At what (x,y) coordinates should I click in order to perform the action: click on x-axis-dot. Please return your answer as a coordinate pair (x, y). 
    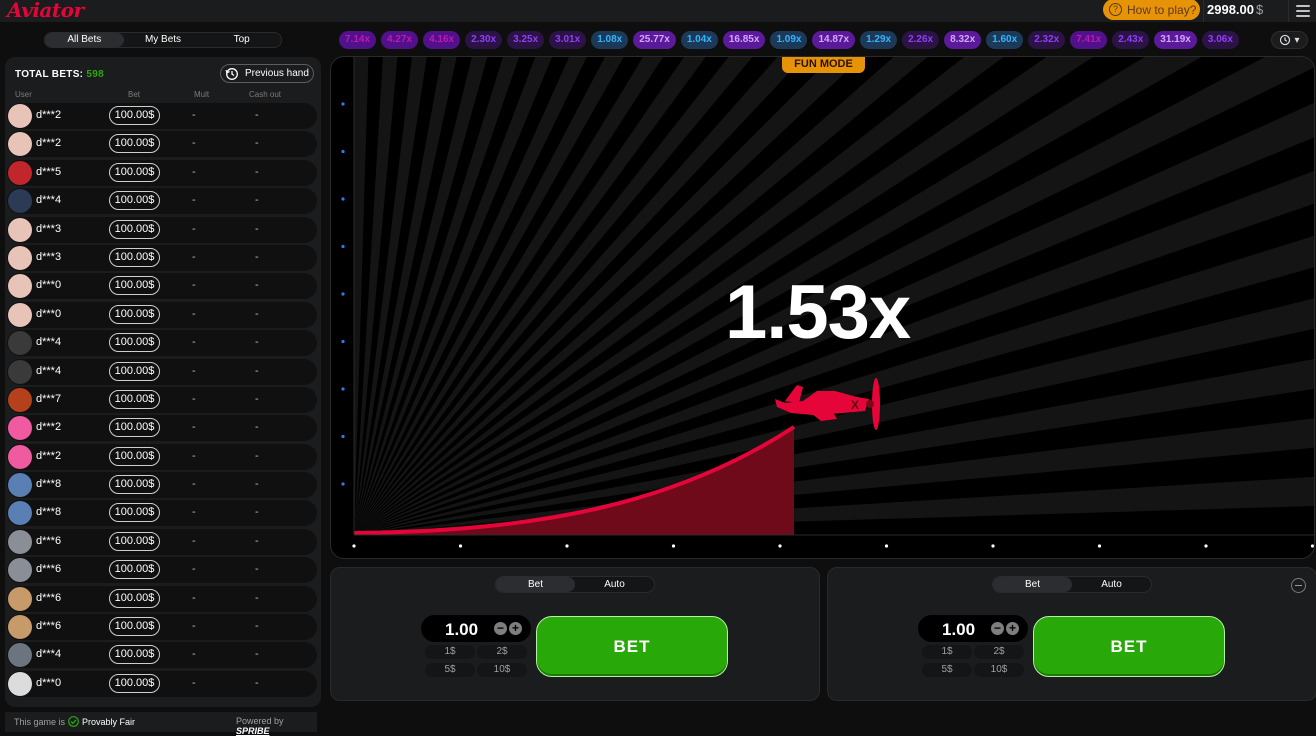
    Looking at the image, I should click on (993, 546).